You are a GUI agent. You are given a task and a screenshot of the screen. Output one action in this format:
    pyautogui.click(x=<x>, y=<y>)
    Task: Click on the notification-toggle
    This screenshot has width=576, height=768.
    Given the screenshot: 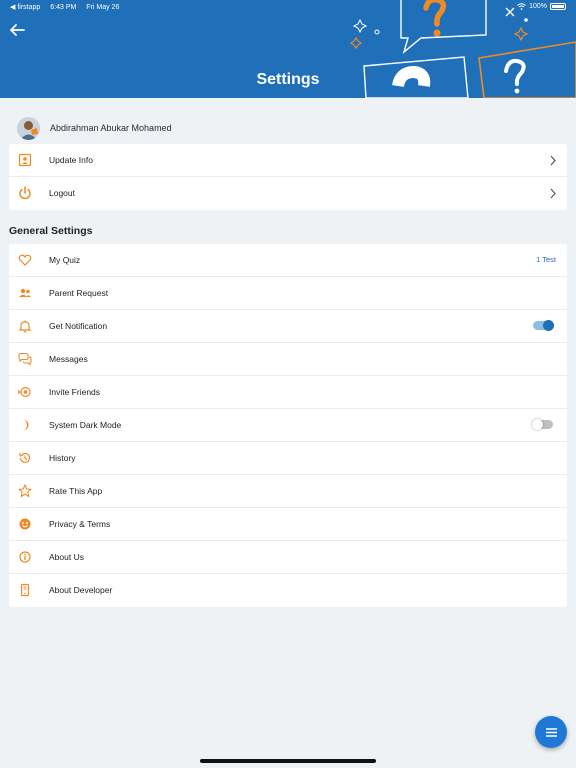 What is the action you would take?
    pyautogui.click(x=543, y=325)
    